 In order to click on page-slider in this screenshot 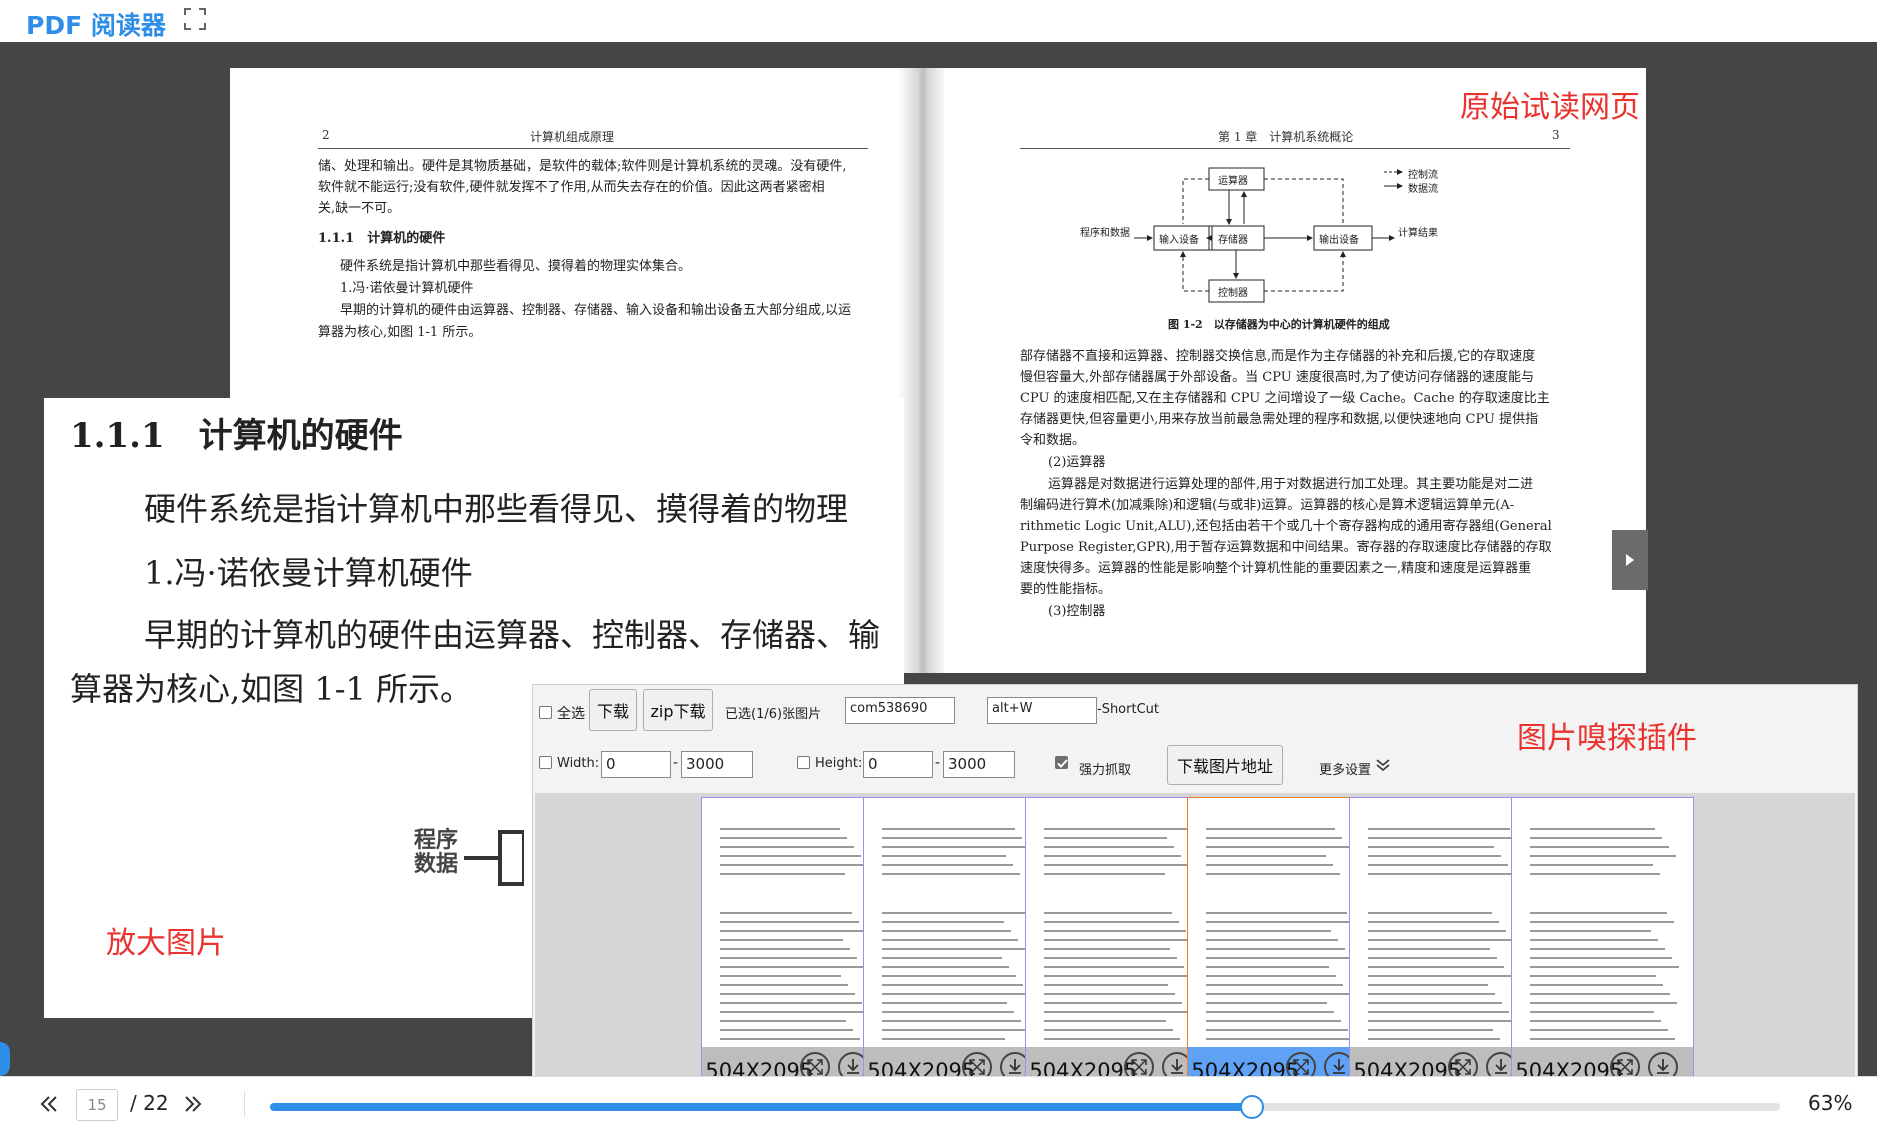, I will do `click(1025, 1107)`.